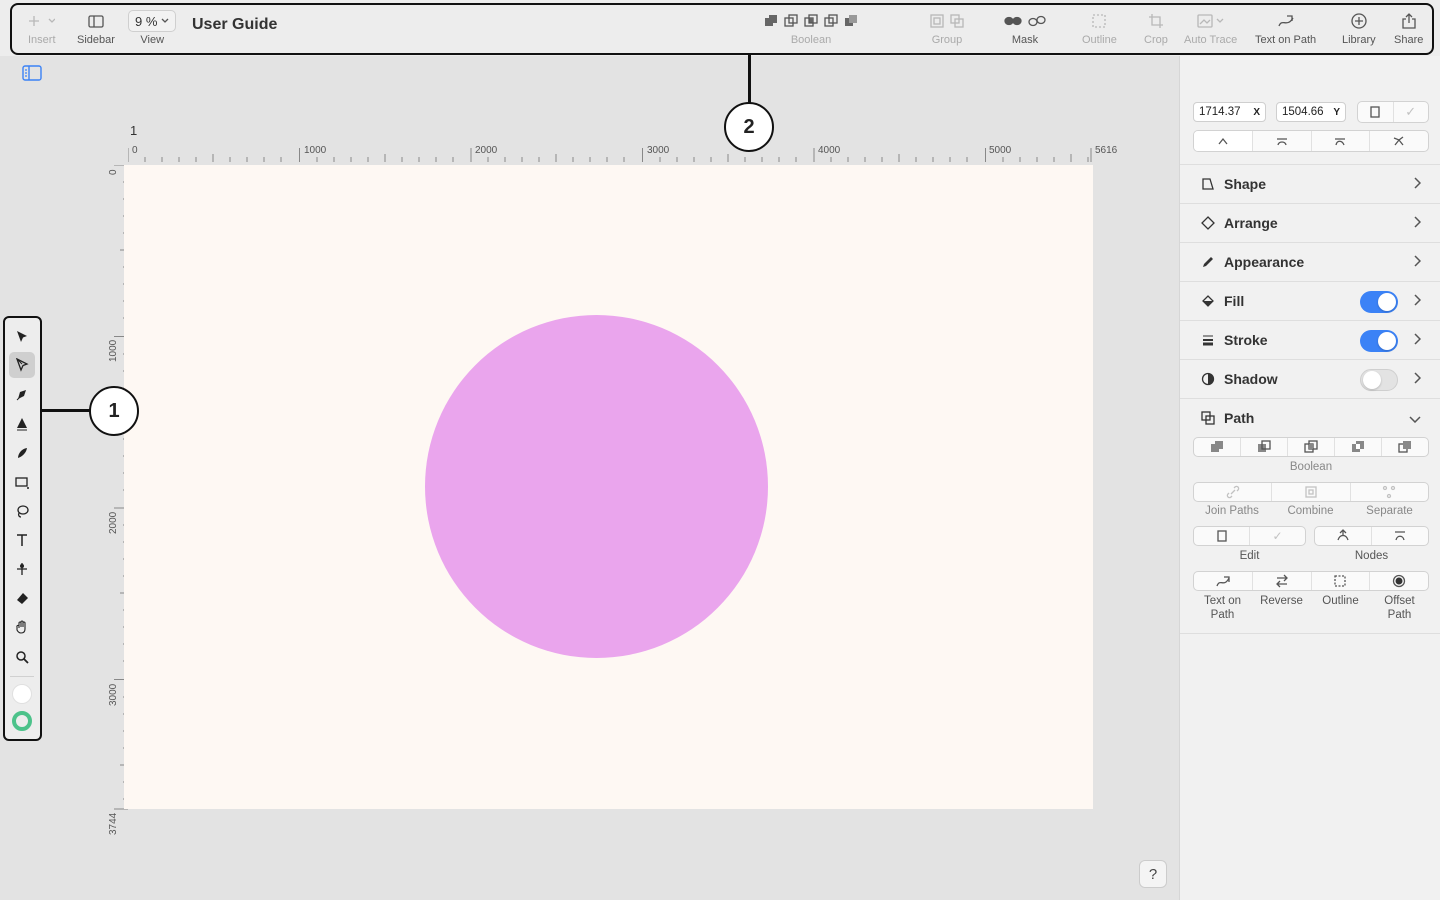 Image resolution: width=1440 pixels, height=900 pixels. I want to click on path-section: Path, so click(1310, 417).